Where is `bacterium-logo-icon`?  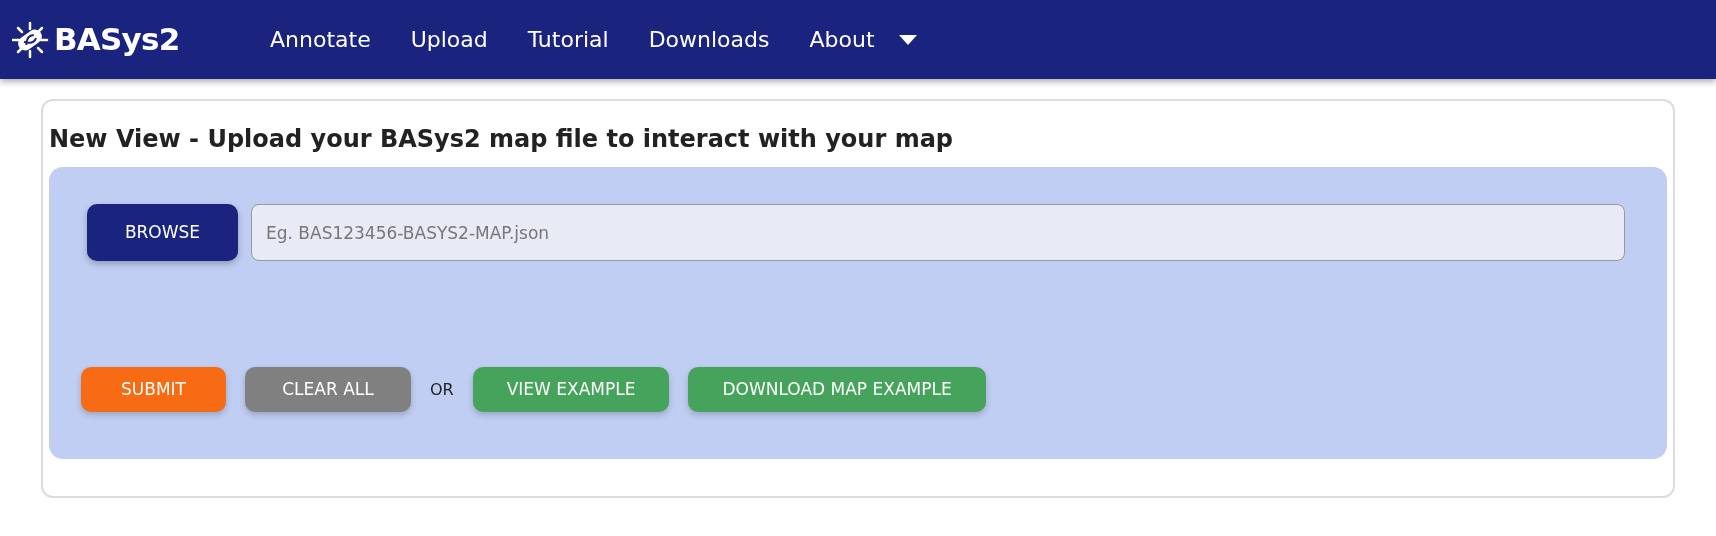
bacterium-logo-icon is located at coordinates (30, 39).